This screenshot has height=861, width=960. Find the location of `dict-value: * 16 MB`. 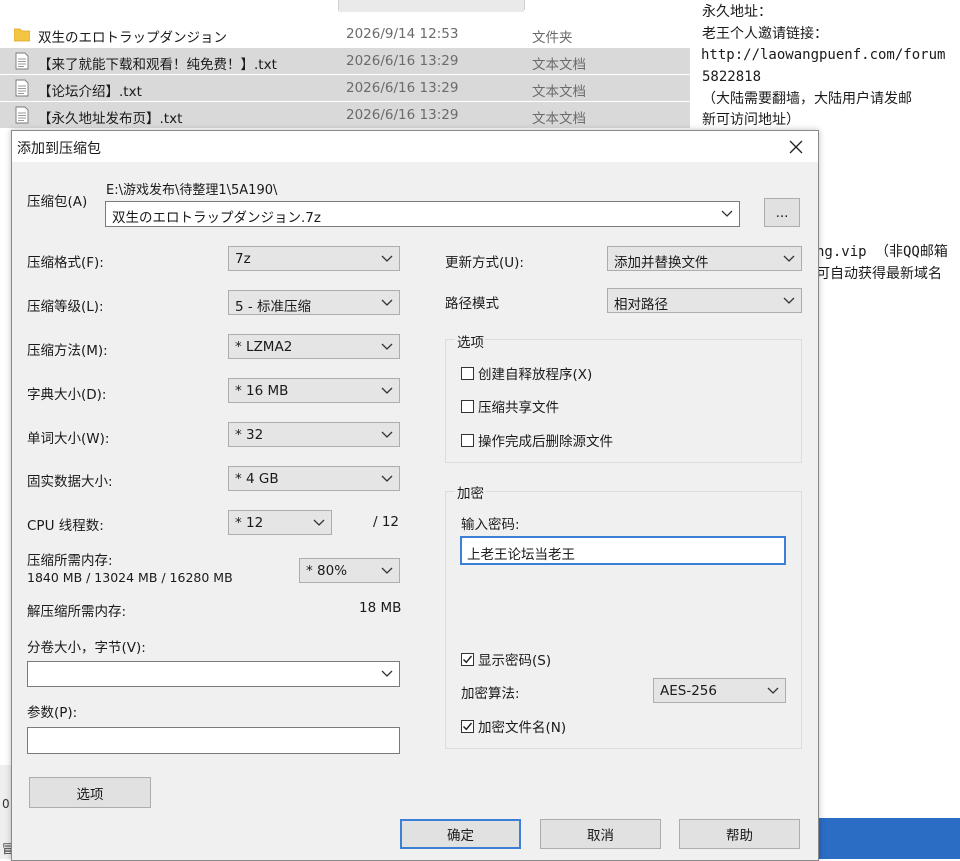

dict-value: * 16 MB is located at coordinates (262, 391).